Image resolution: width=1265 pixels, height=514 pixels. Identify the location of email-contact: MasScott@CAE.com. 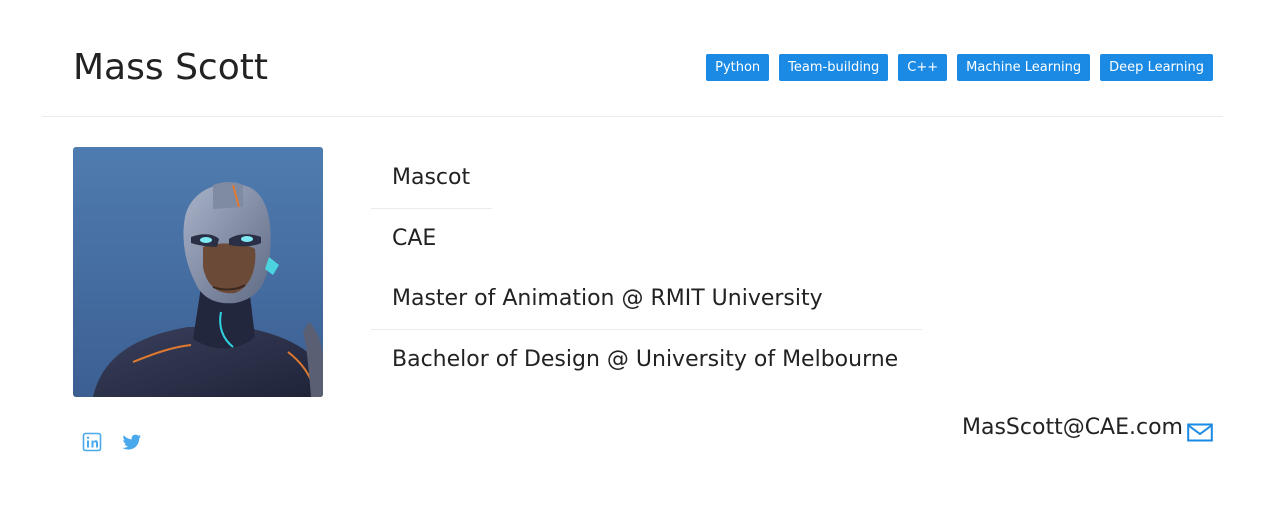
(1087, 428).